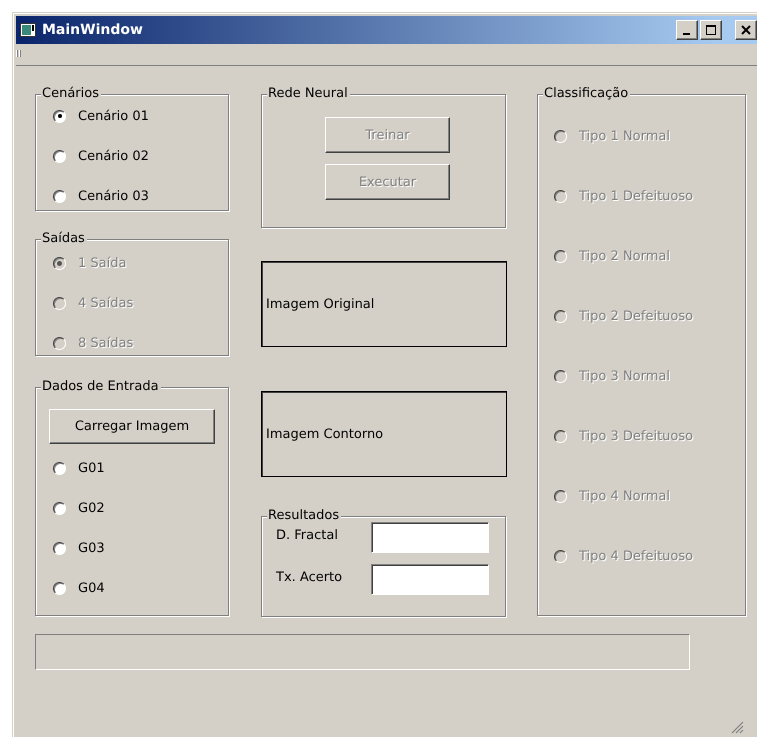 This screenshot has height=737, width=757. I want to click on minimize-button, so click(687, 30).